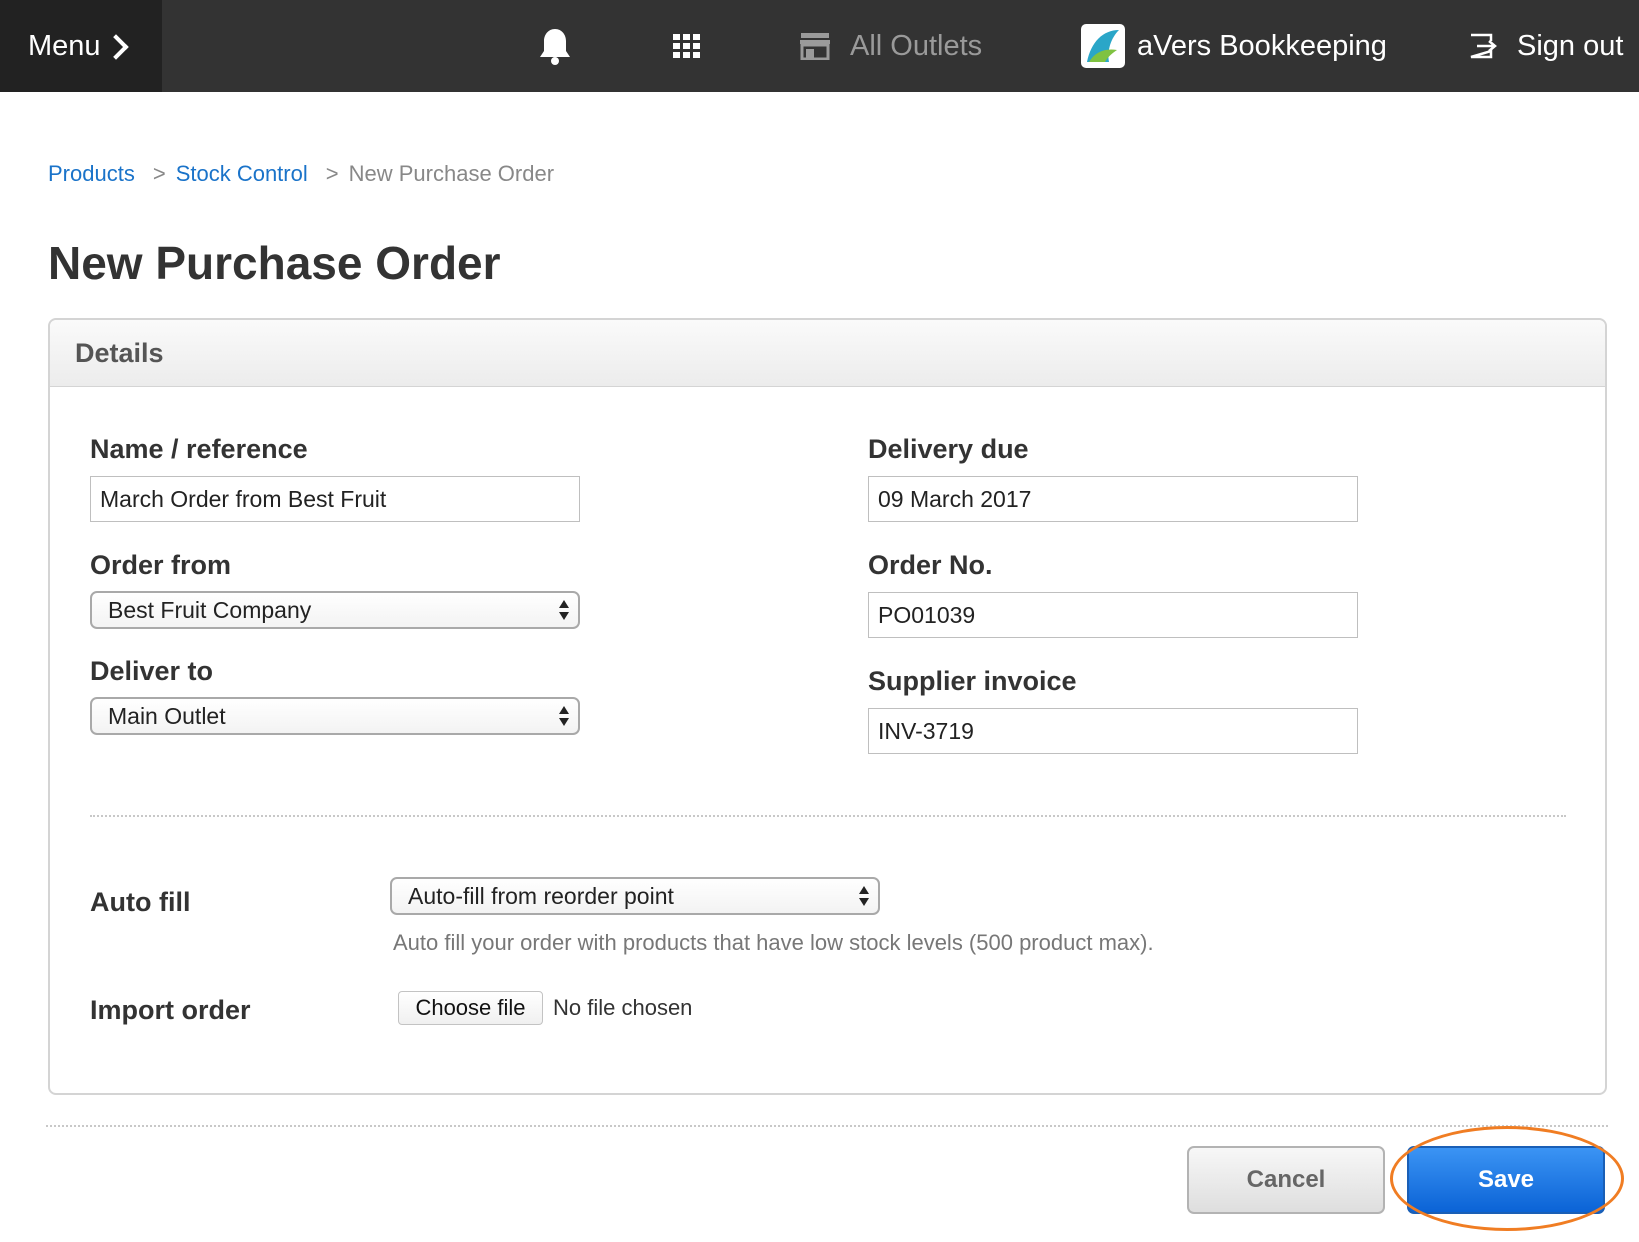  I want to click on order-from-select: Best Fruit Company, so click(335, 610).